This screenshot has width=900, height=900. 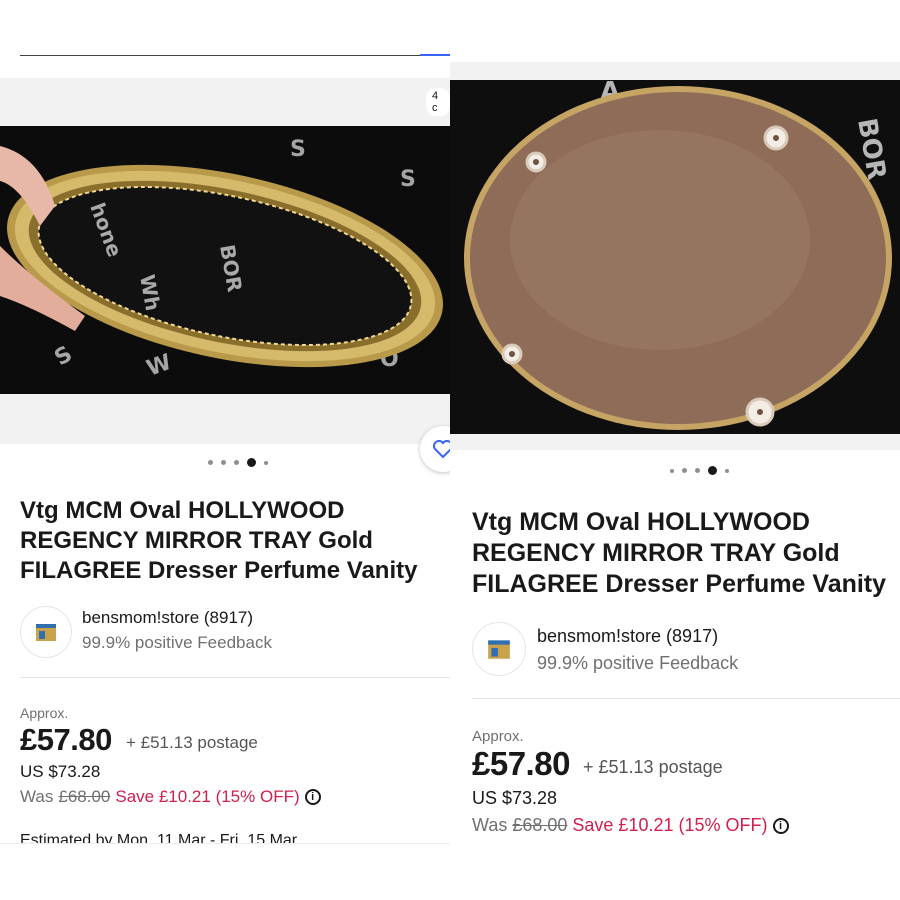 What do you see at coordinates (225, 843) in the screenshot?
I see `bottom-divider` at bounding box center [225, 843].